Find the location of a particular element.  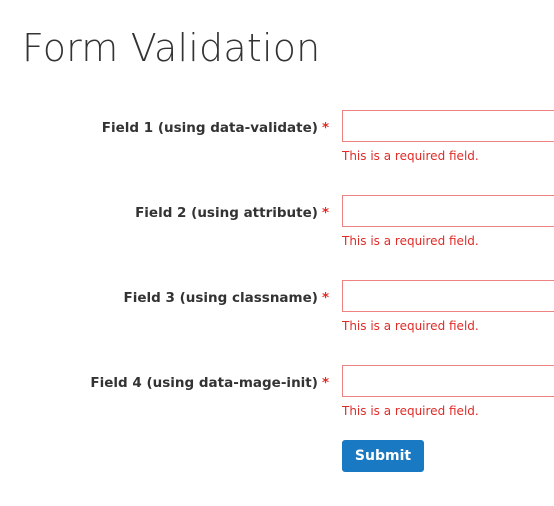

field-1-label-wrap: Field 1 (using data-validate) * is located at coordinates (215, 128).